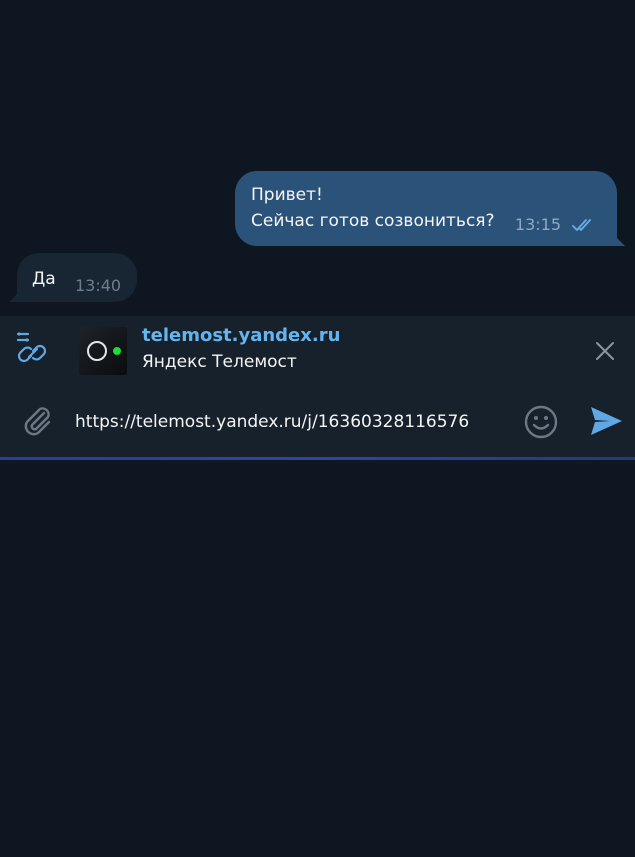 This screenshot has height=857, width=635. I want to click on link-preview: telemost.yandex.ru Яндекс Телемост, so click(317, 351).